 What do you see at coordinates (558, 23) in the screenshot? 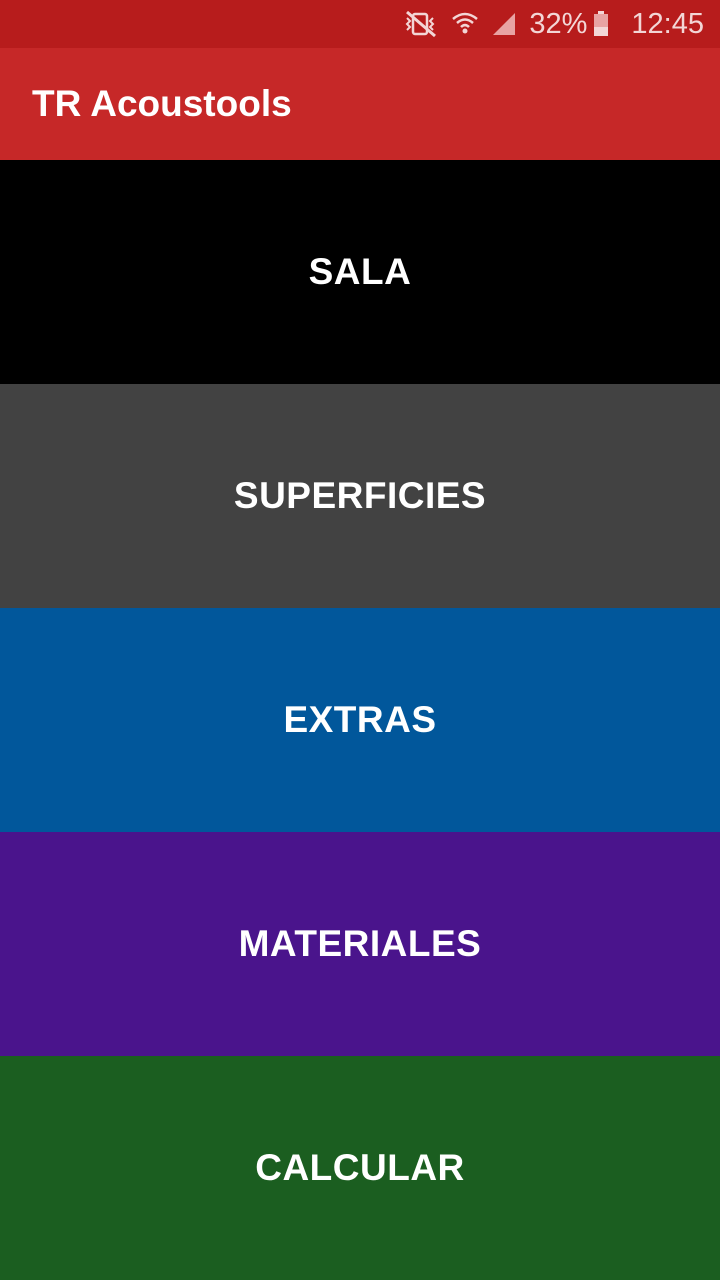
I see `battery-percentage: 32%` at bounding box center [558, 23].